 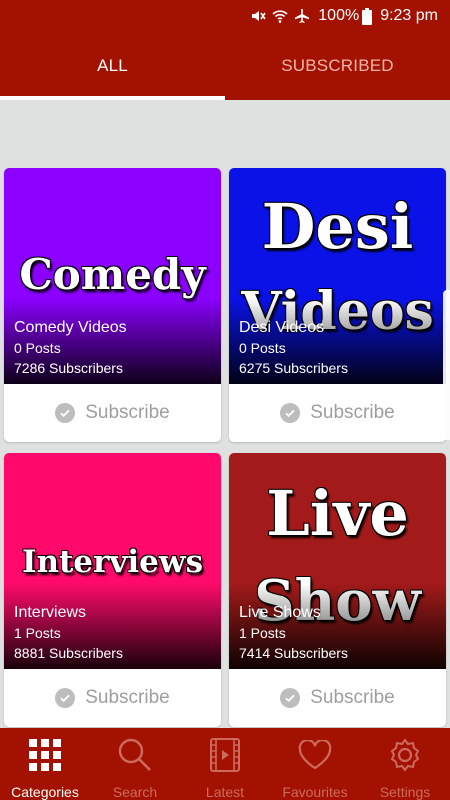 I want to click on thumbnail-text: Interviews, so click(x=112, y=562).